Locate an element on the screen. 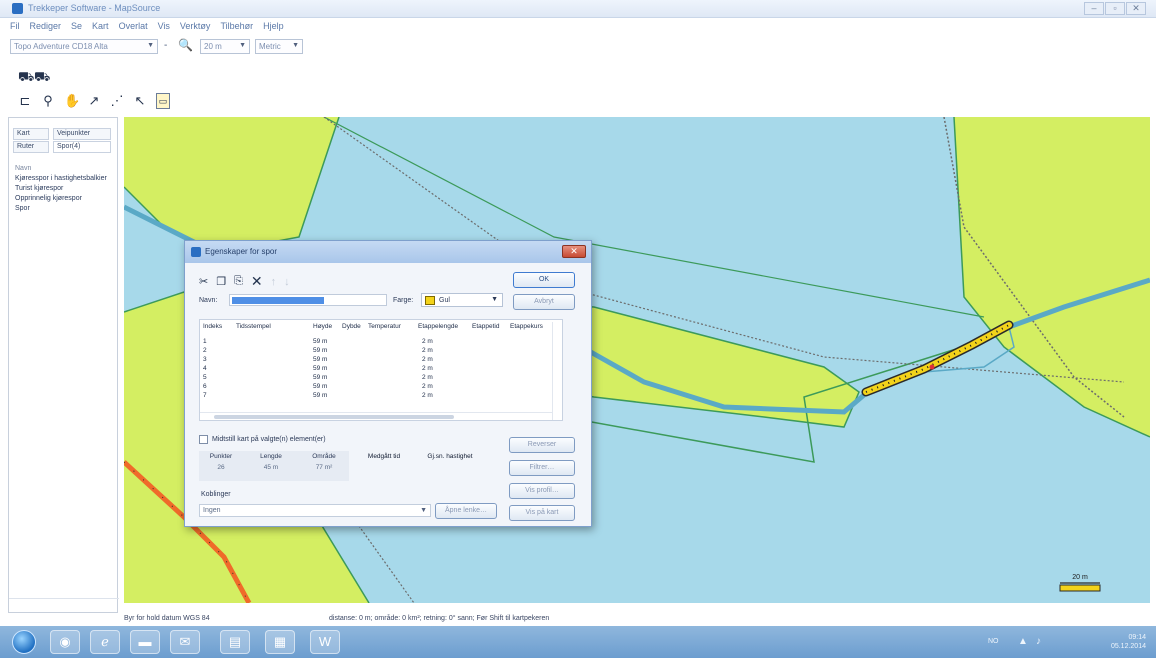  column-header-leg-course: Etappekurs is located at coordinates (526, 326).